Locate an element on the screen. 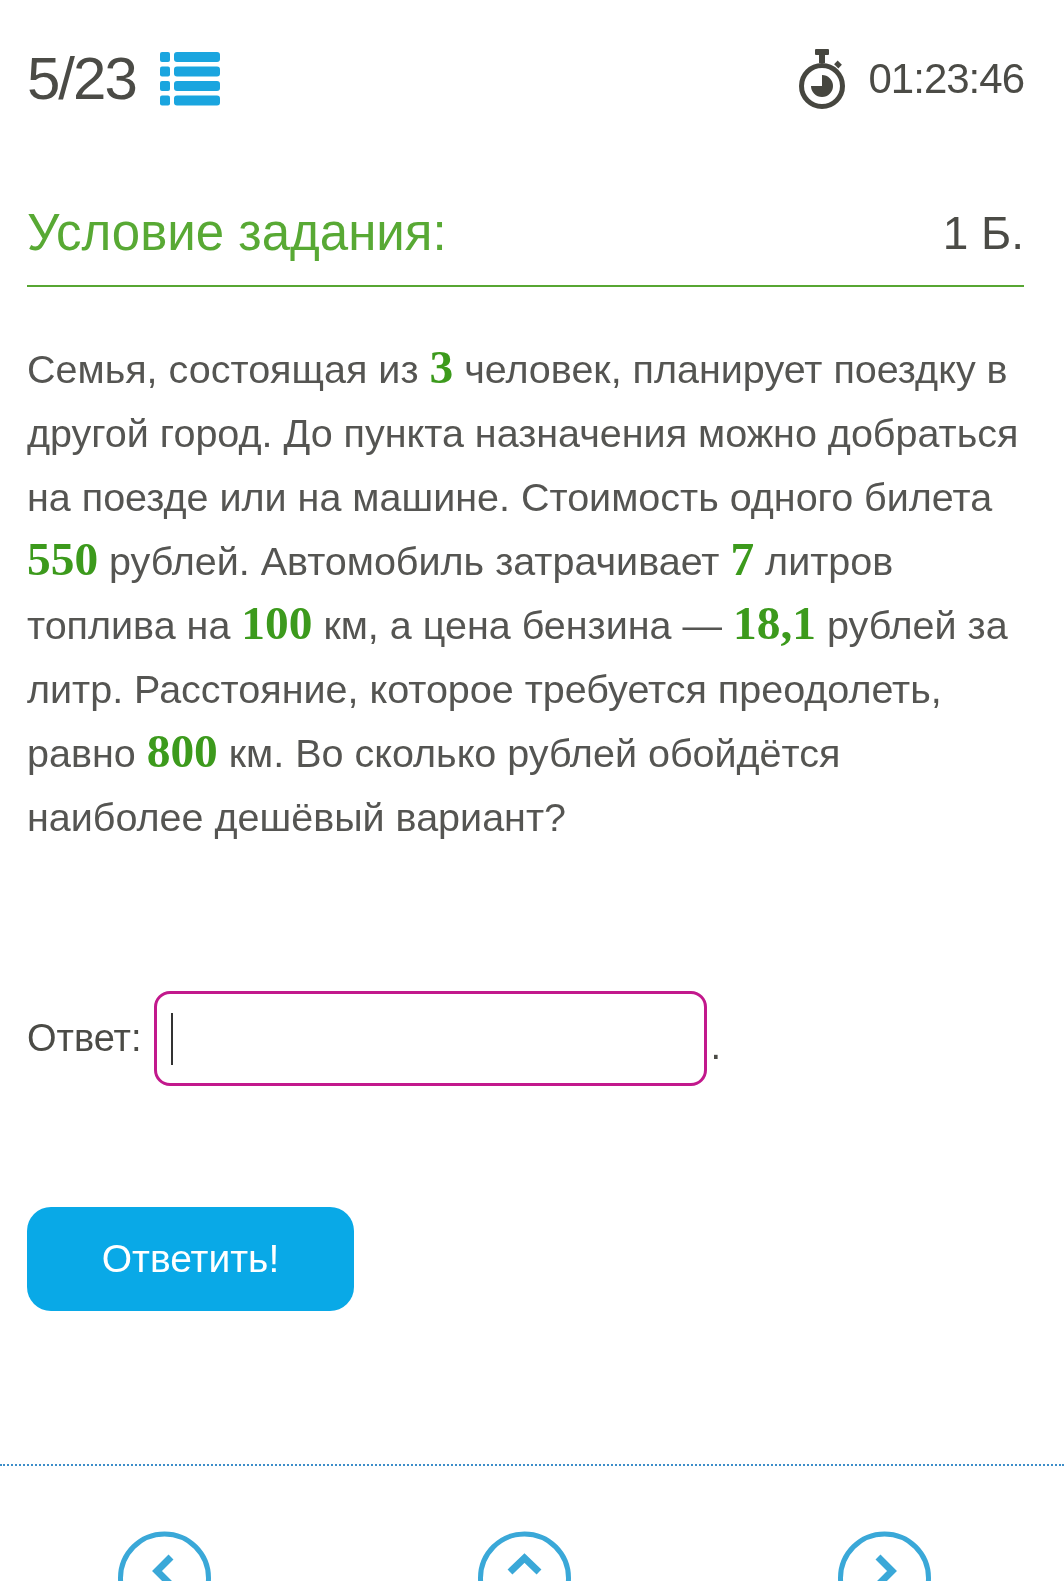 The image size is (1064, 1589). question-counter: 5/23 is located at coordinates (81, 79).